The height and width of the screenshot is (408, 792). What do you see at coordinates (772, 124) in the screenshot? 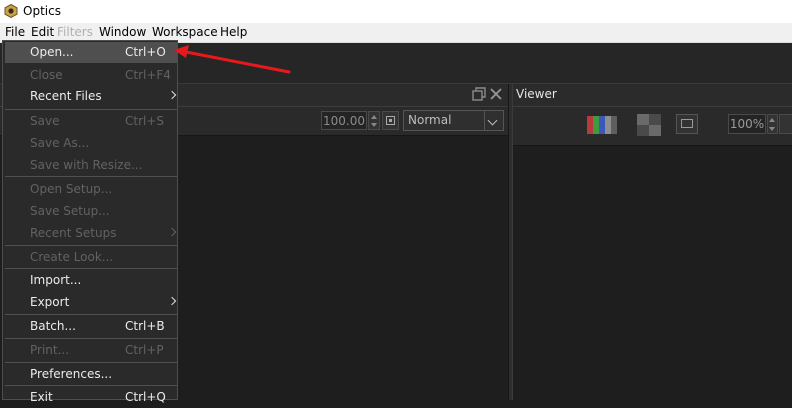
I see `zoom-stepper` at bounding box center [772, 124].